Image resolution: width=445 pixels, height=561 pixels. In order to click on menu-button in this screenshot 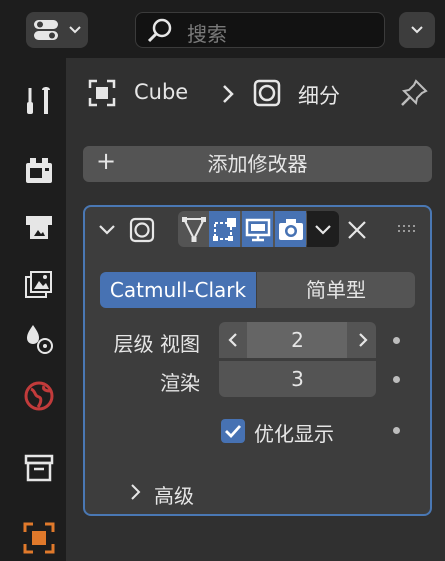, I will do `click(417, 30)`.